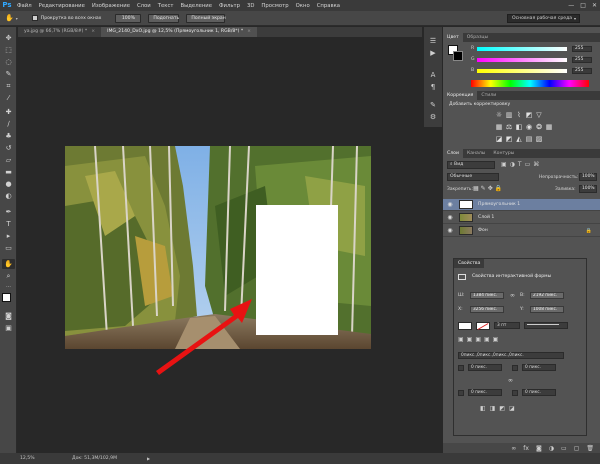 Image resolution: width=600 pixels, height=464 pixels. What do you see at coordinates (583, 5) in the screenshot?
I see `maximize-button: □` at bounding box center [583, 5].